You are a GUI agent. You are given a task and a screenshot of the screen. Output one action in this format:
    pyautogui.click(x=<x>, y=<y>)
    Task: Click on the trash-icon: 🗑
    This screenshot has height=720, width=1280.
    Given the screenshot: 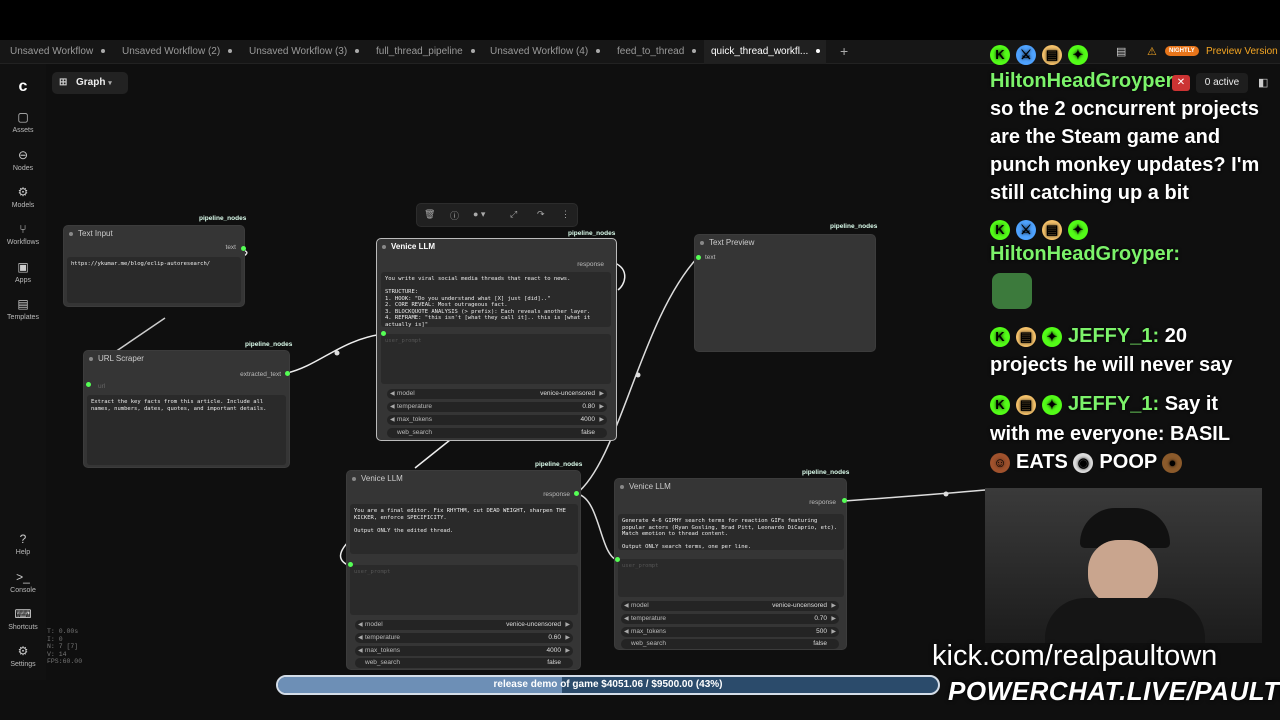 What is the action you would take?
    pyautogui.click(x=429, y=214)
    